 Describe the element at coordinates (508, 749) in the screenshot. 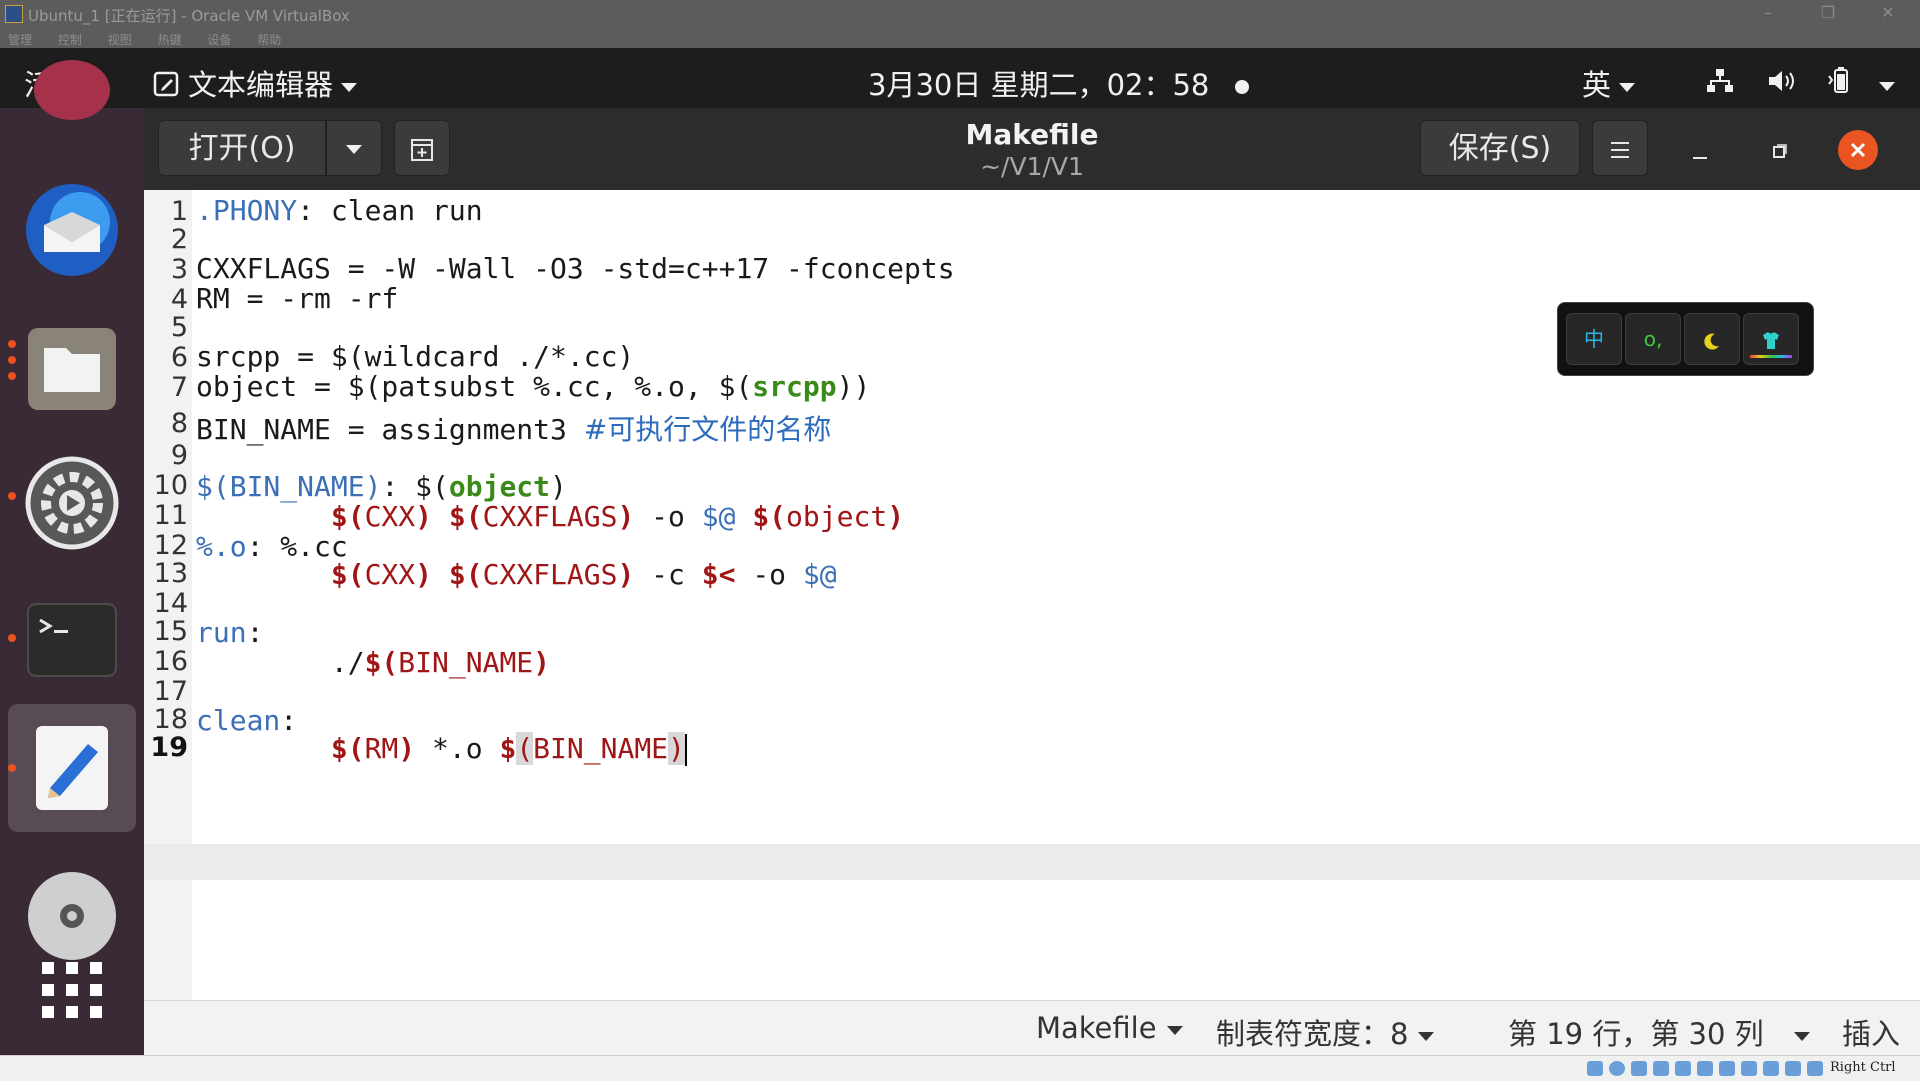

I see `code-line: $(RM) *.o $(BIN_NAME)` at that location.